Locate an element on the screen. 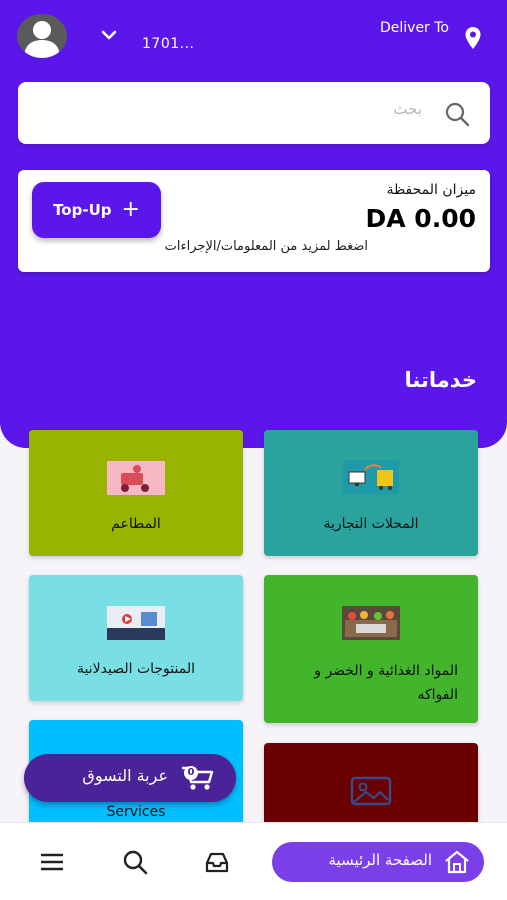 This screenshot has height=900, width=507. service-card-restaurants: المطاعم is located at coordinates (136, 493).